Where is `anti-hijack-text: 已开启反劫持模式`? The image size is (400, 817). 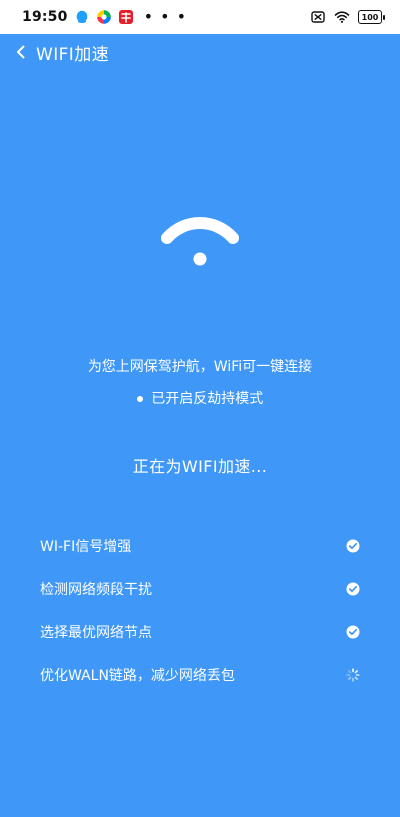
anti-hijack-text: 已开启反劫持模式 is located at coordinates (207, 399).